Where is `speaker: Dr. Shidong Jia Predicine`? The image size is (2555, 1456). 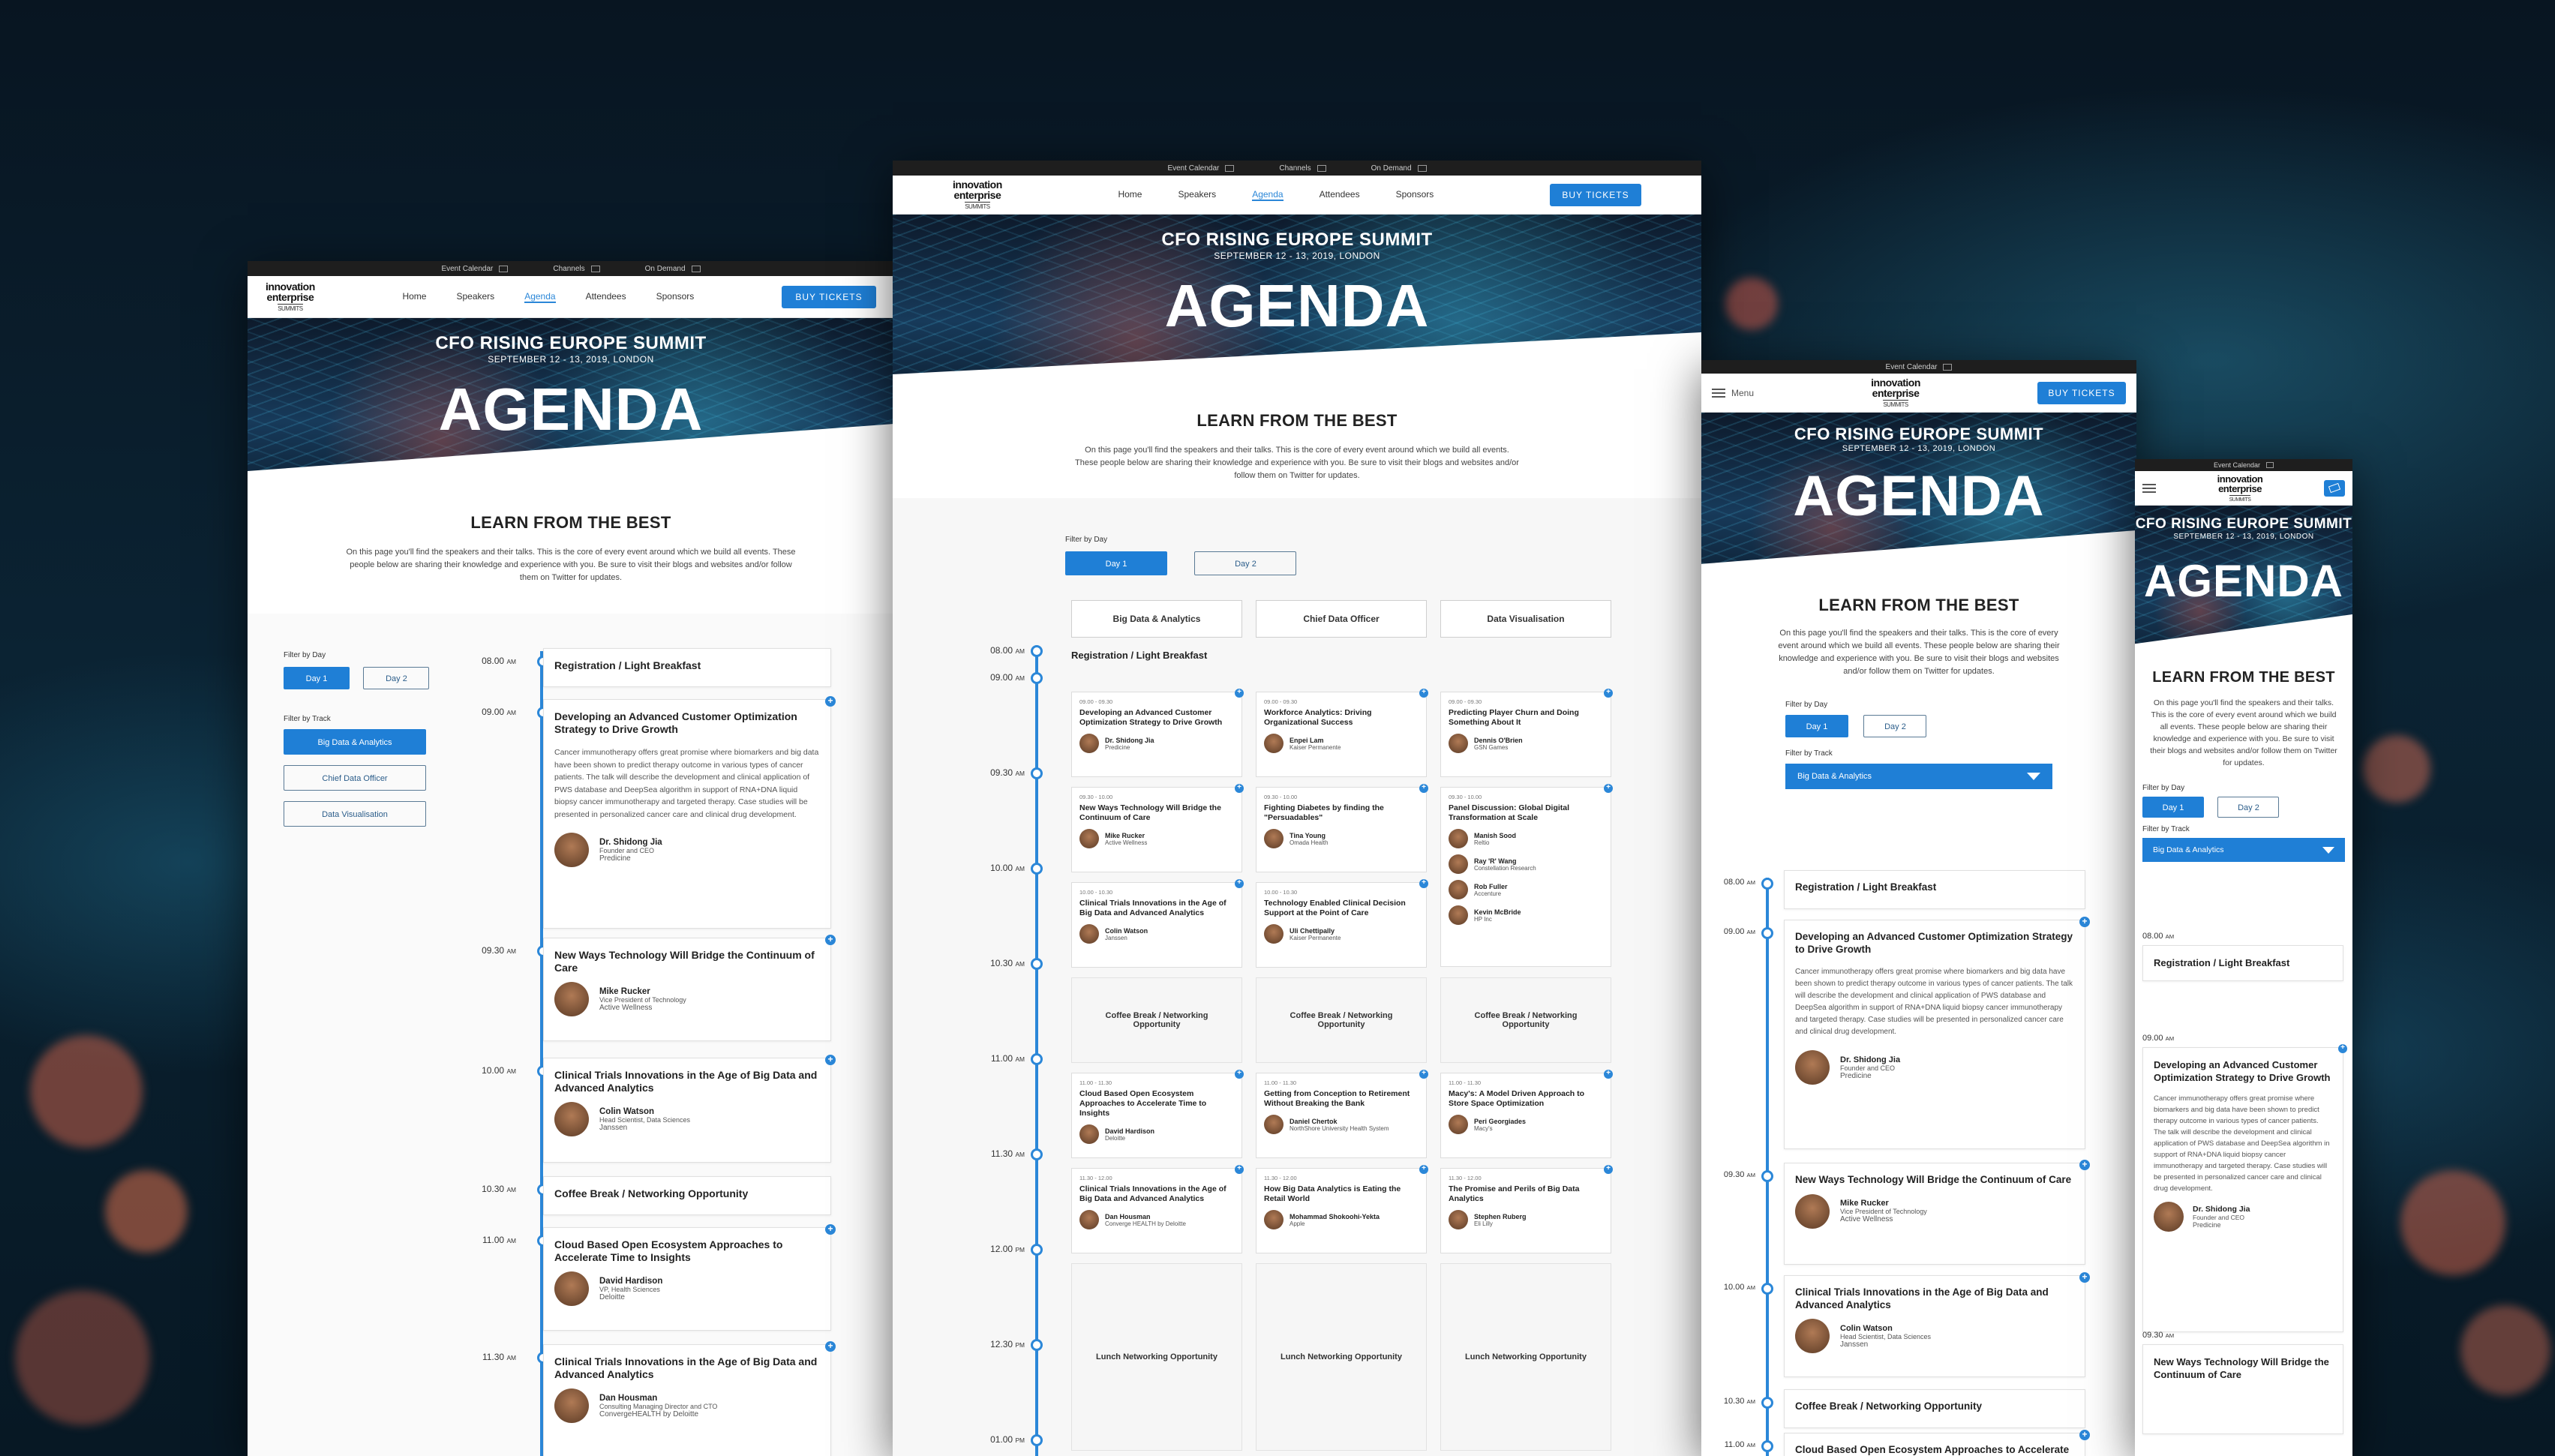
speaker: Dr. Shidong Jia Predicine is located at coordinates (1156, 743).